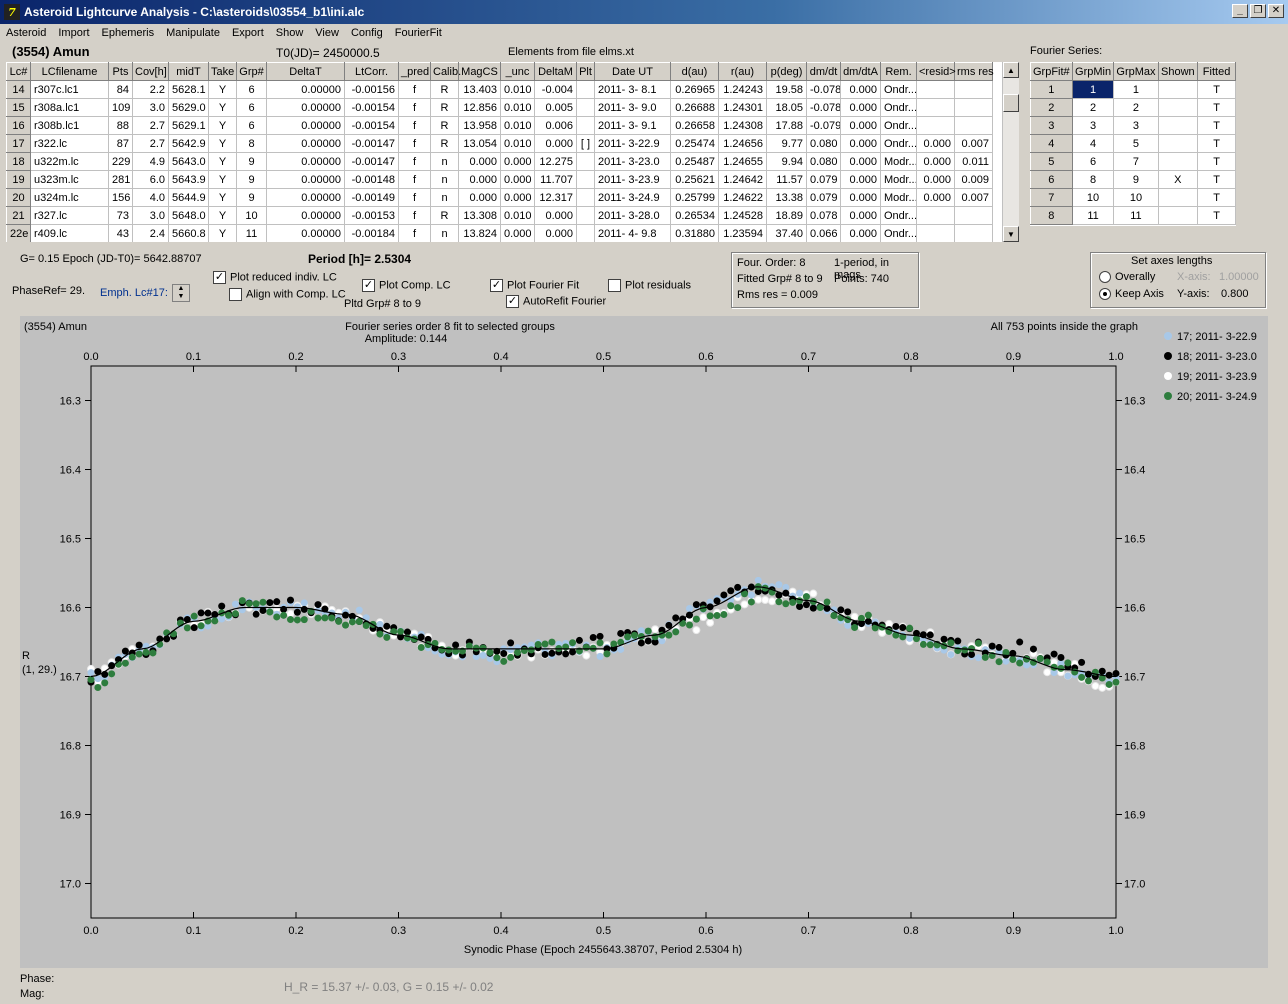 This screenshot has height=1004, width=1288. What do you see at coordinates (1235, 294) in the screenshot?
I see `y-axis-value: 0.800` at bounding box center [1235, 294].